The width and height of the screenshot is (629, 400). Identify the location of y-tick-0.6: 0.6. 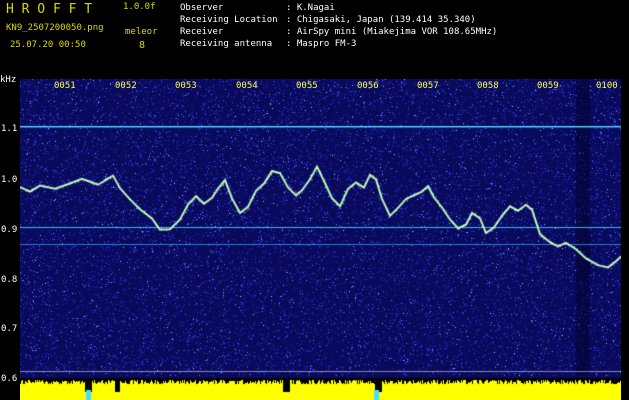
(9, 379).